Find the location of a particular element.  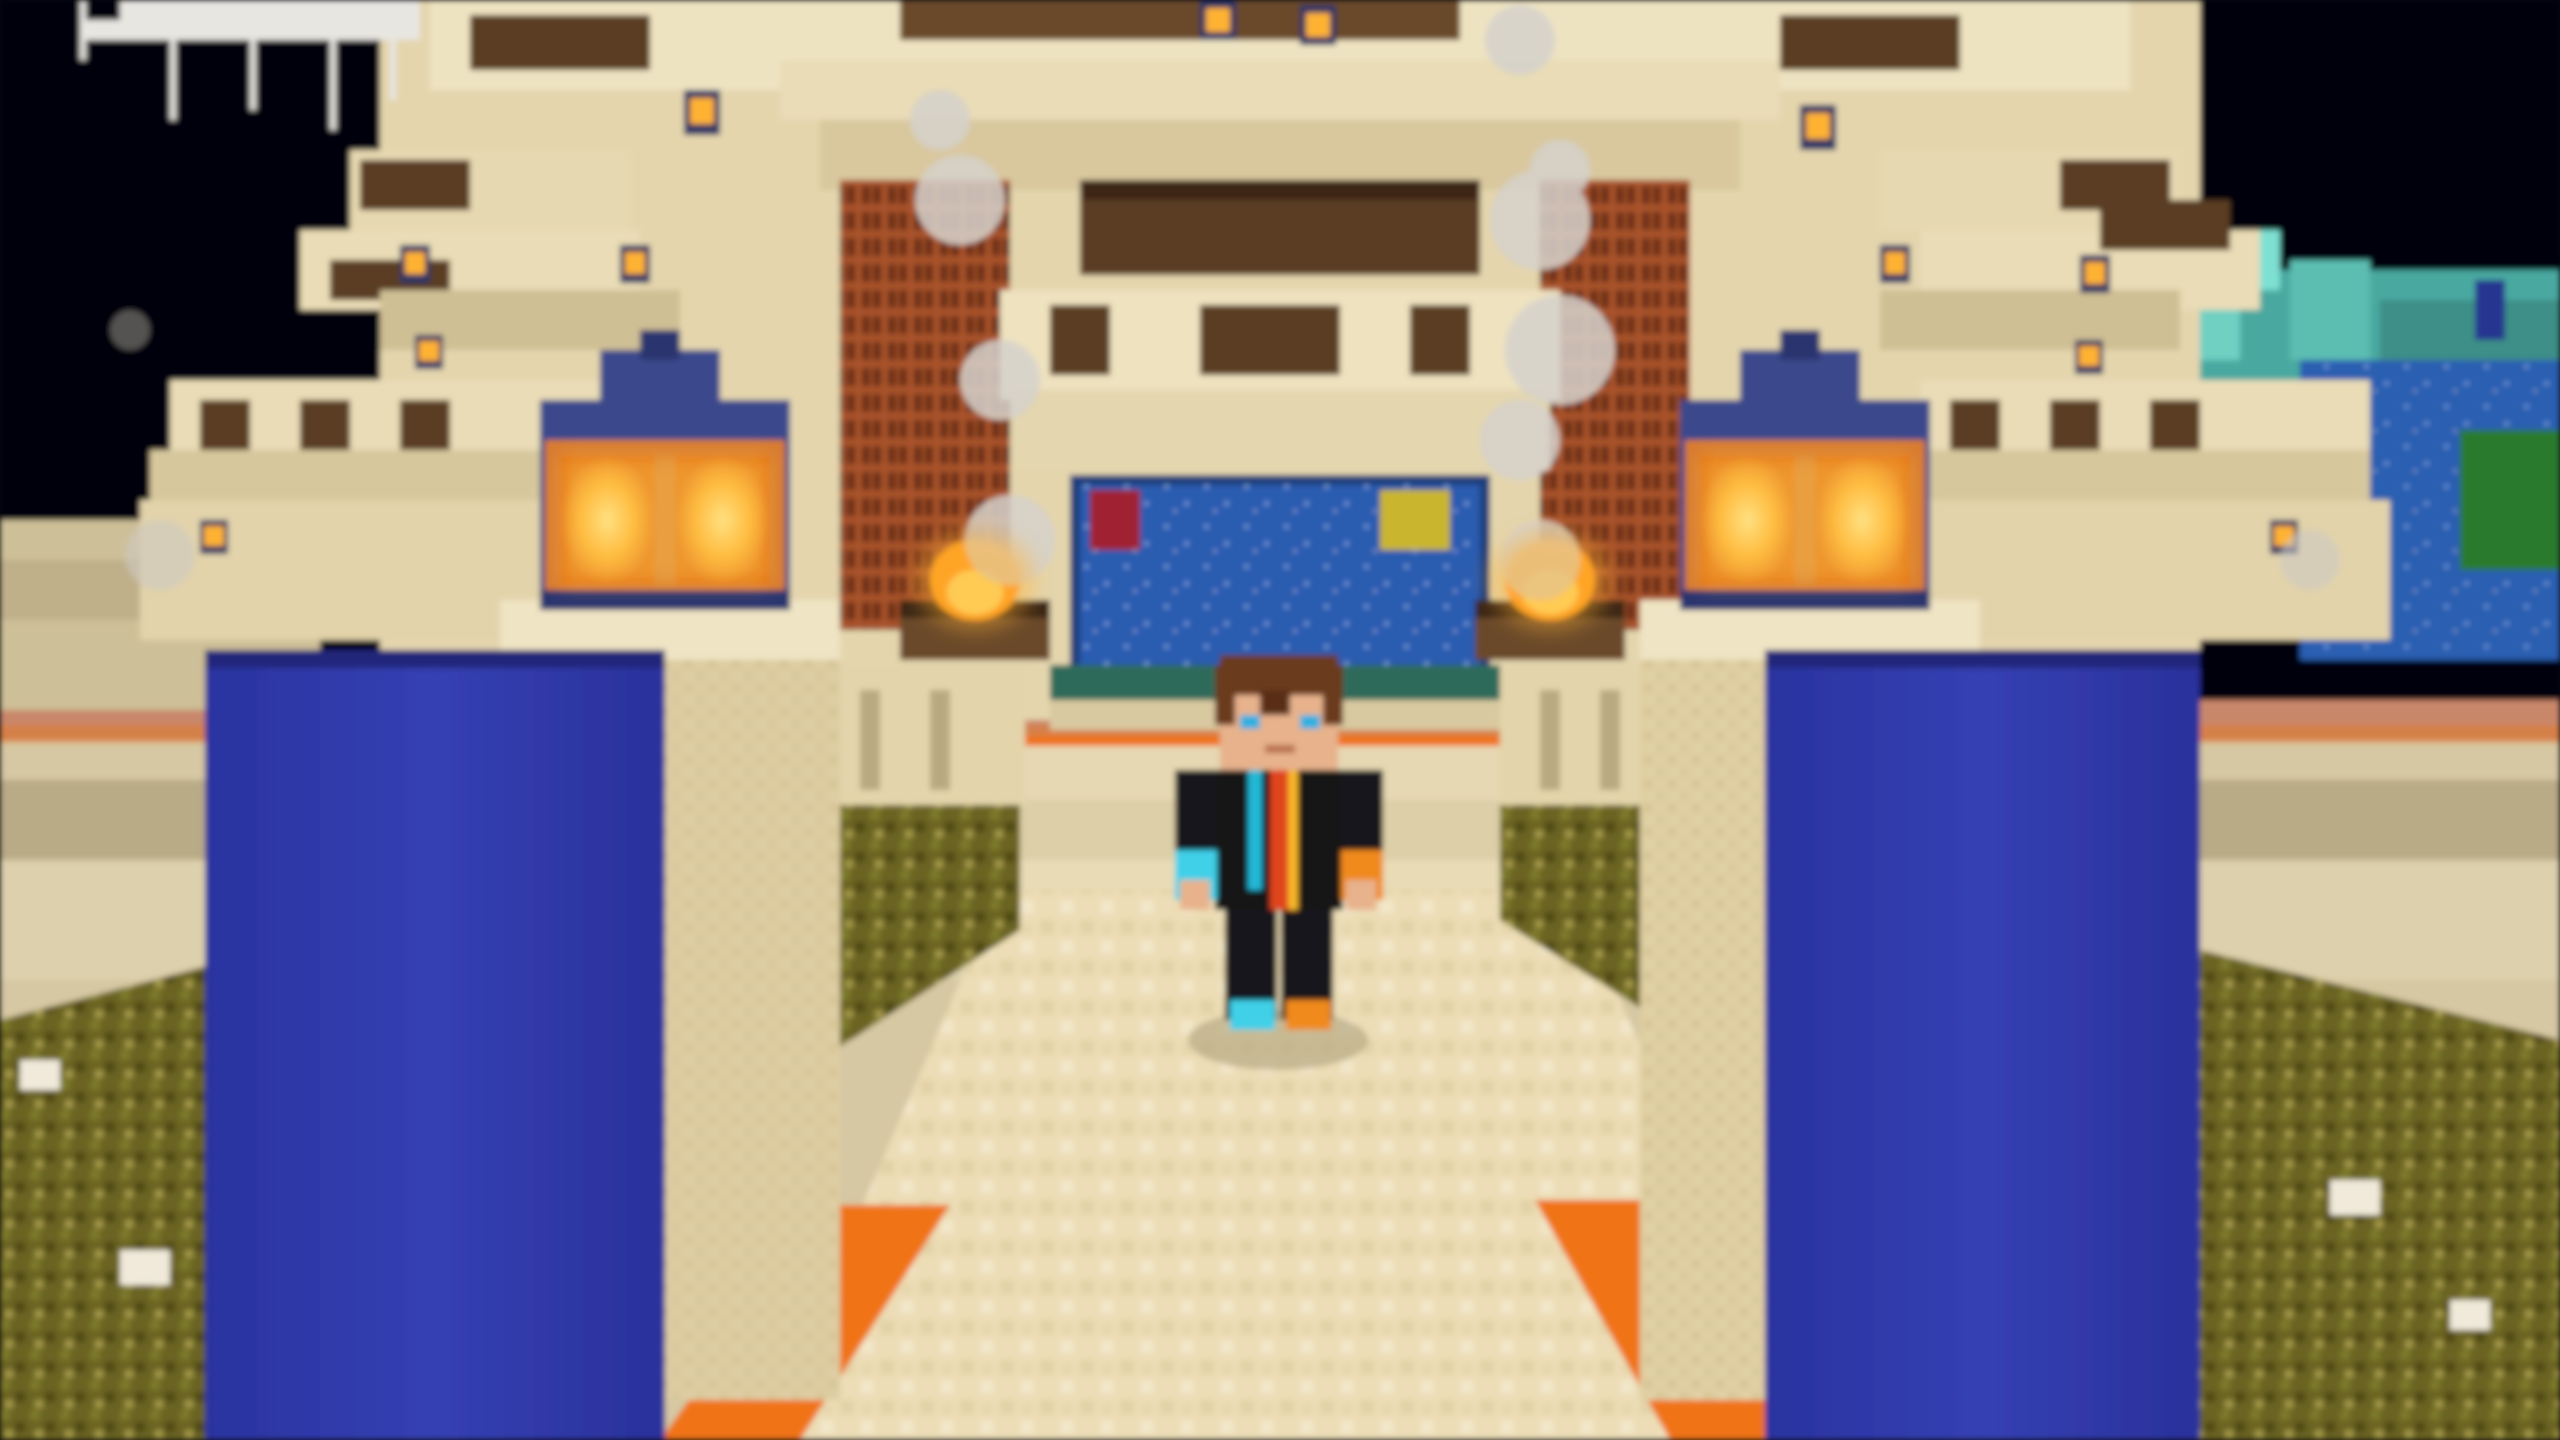

blue-banner-right is located at coordinates (1982, 1050).